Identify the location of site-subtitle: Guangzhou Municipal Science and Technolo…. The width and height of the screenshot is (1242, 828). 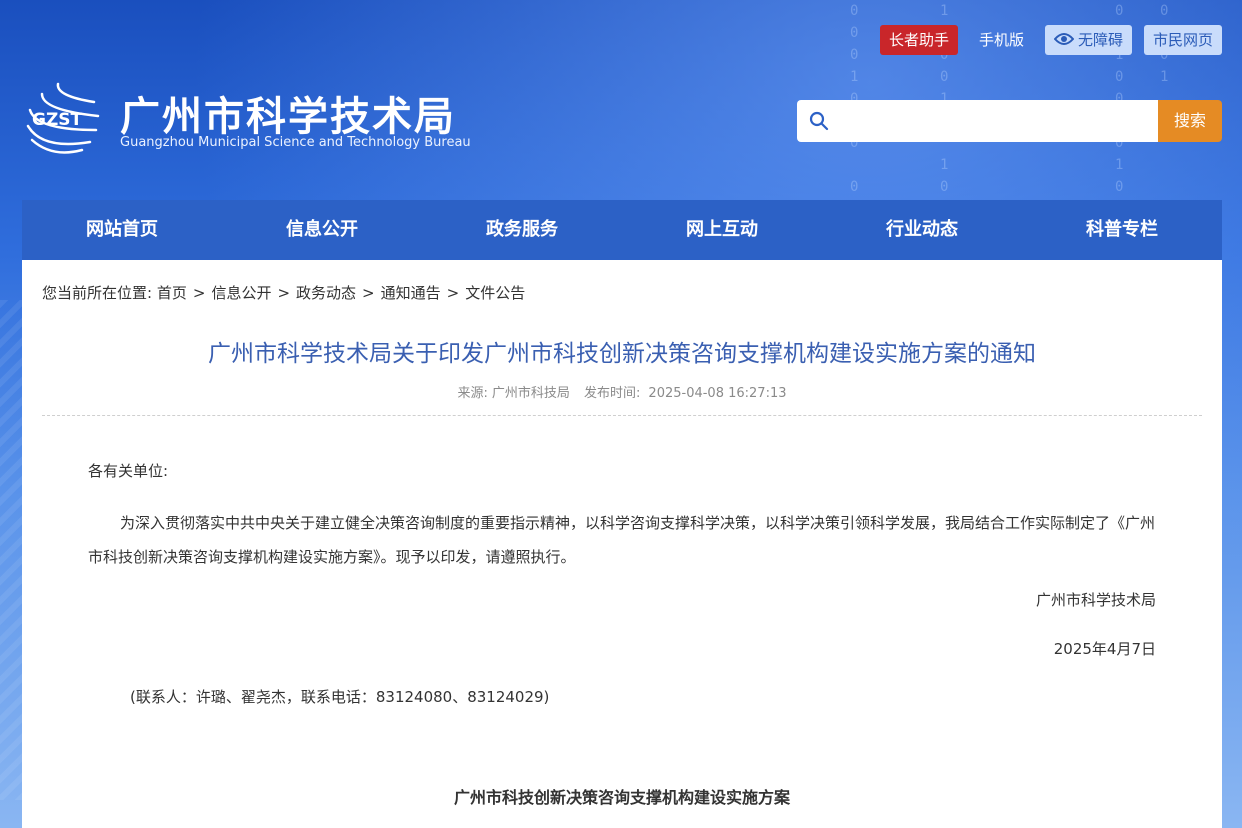
(295, 142).